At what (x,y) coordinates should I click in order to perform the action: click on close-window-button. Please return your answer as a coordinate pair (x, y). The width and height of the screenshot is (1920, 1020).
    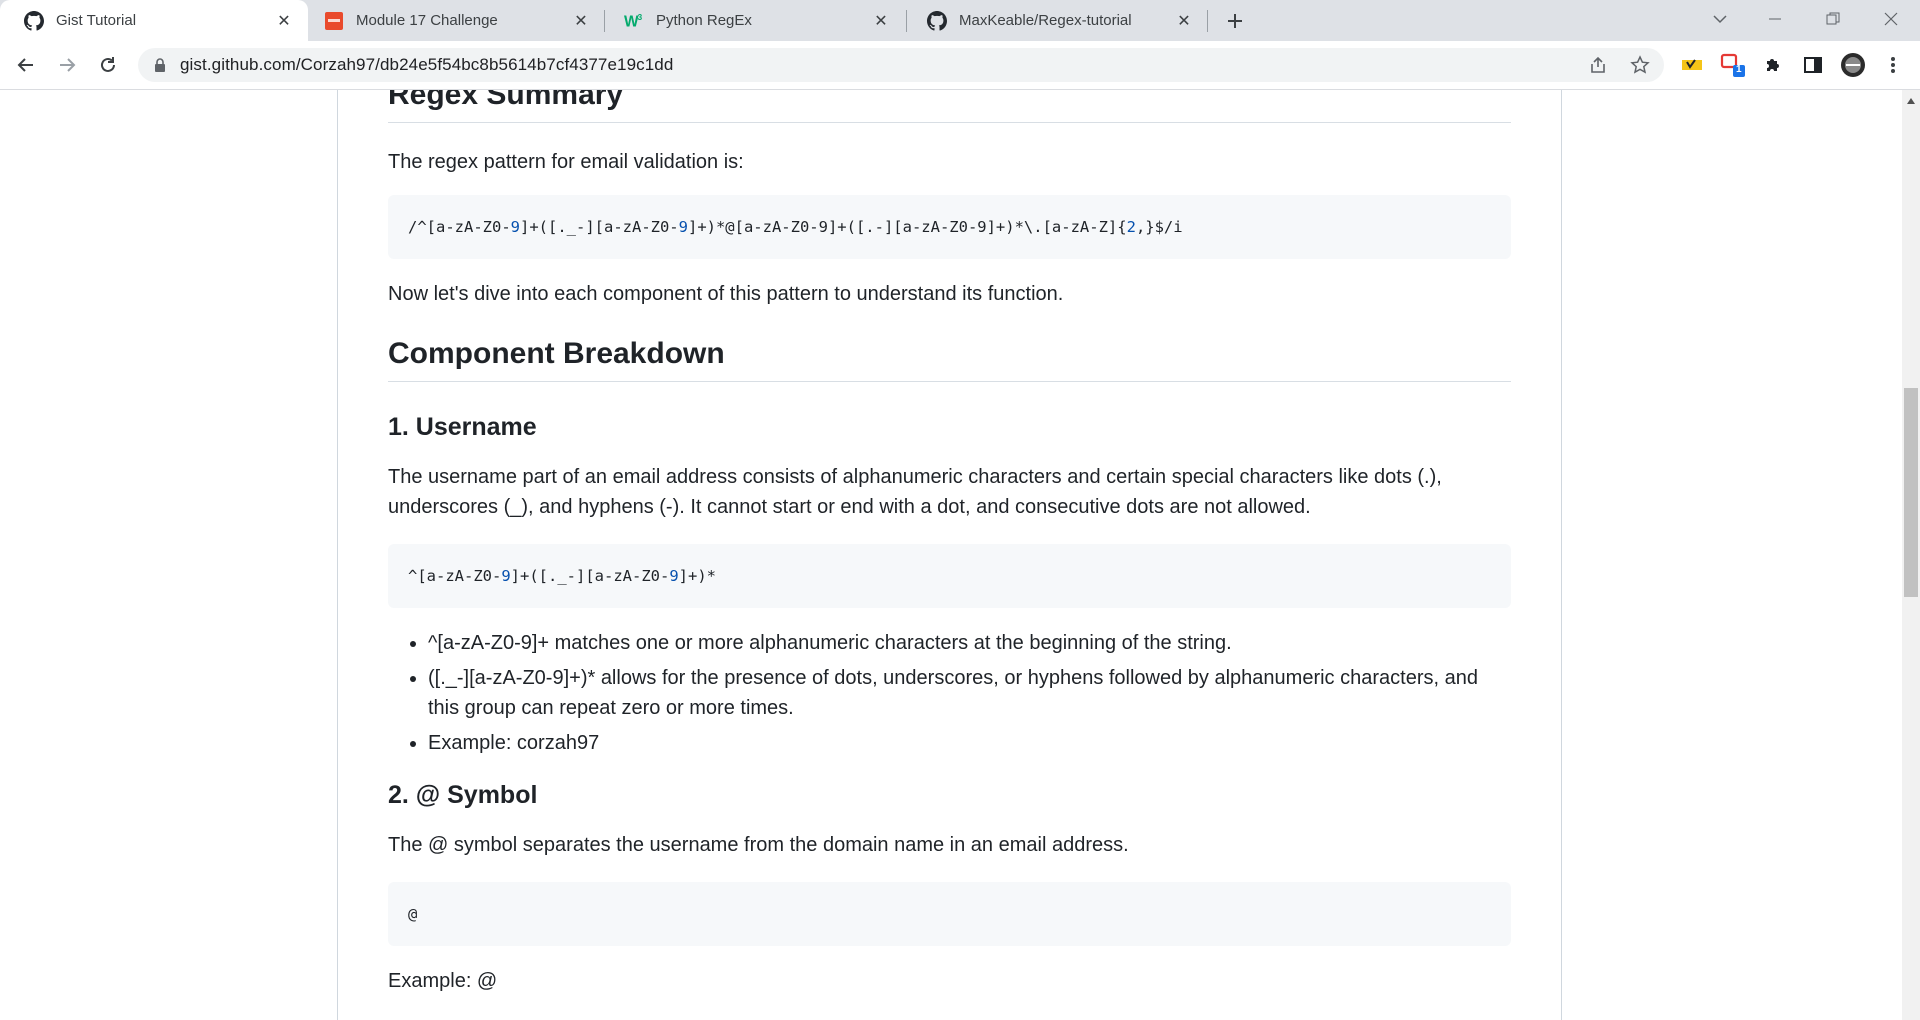
    Looking at the image, I should click on (1891, 19).